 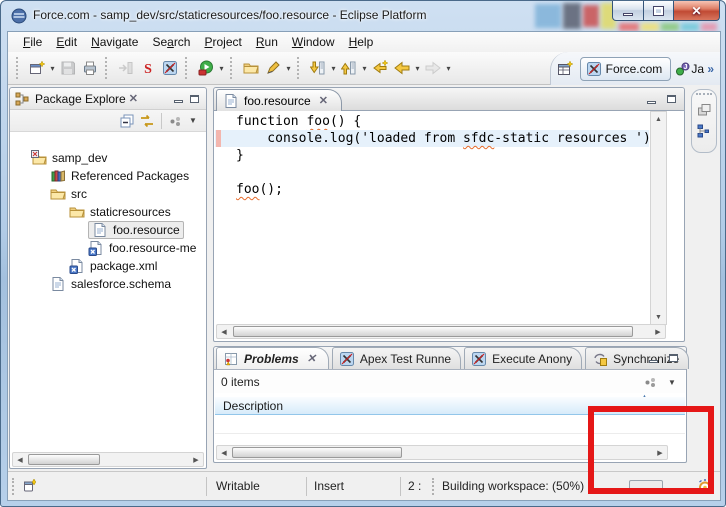 I want to click on back-dropdown-icon: ▾, so click(x=417, y=68).